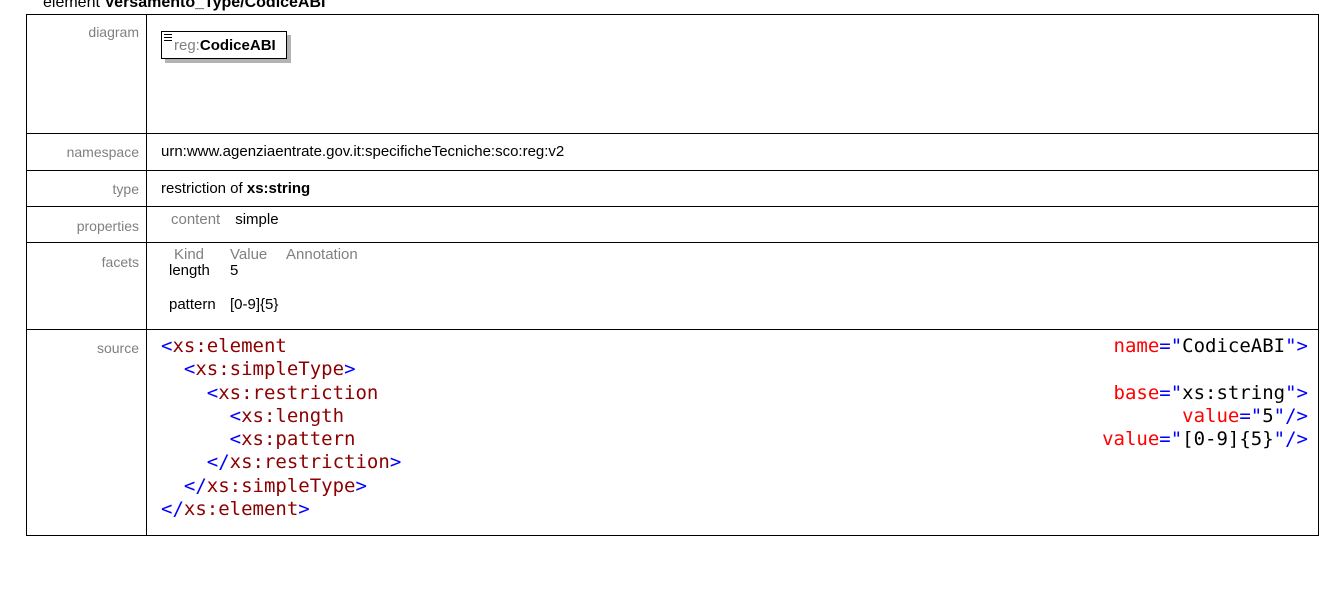 The height and width of the screenshot is (606, 1321). I want to click on facets-header-kind: Kind, so click(189, 254).